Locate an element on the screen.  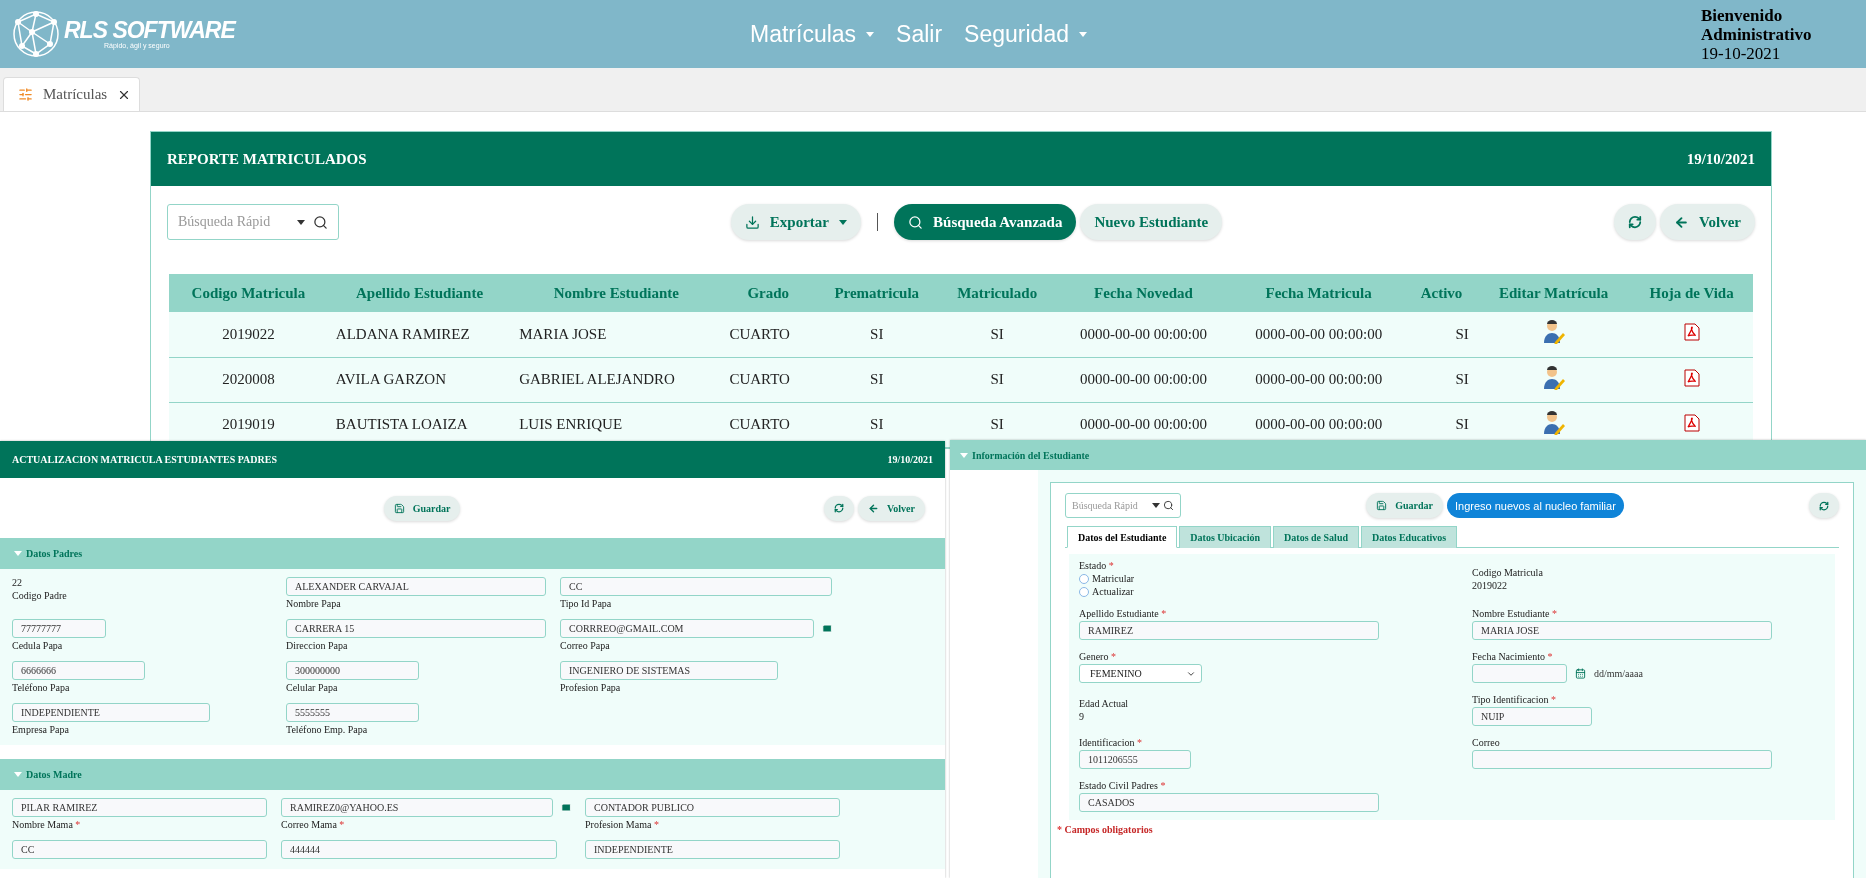
form-tab: Datos del Estudiante is located at coordinates (1122, 537).